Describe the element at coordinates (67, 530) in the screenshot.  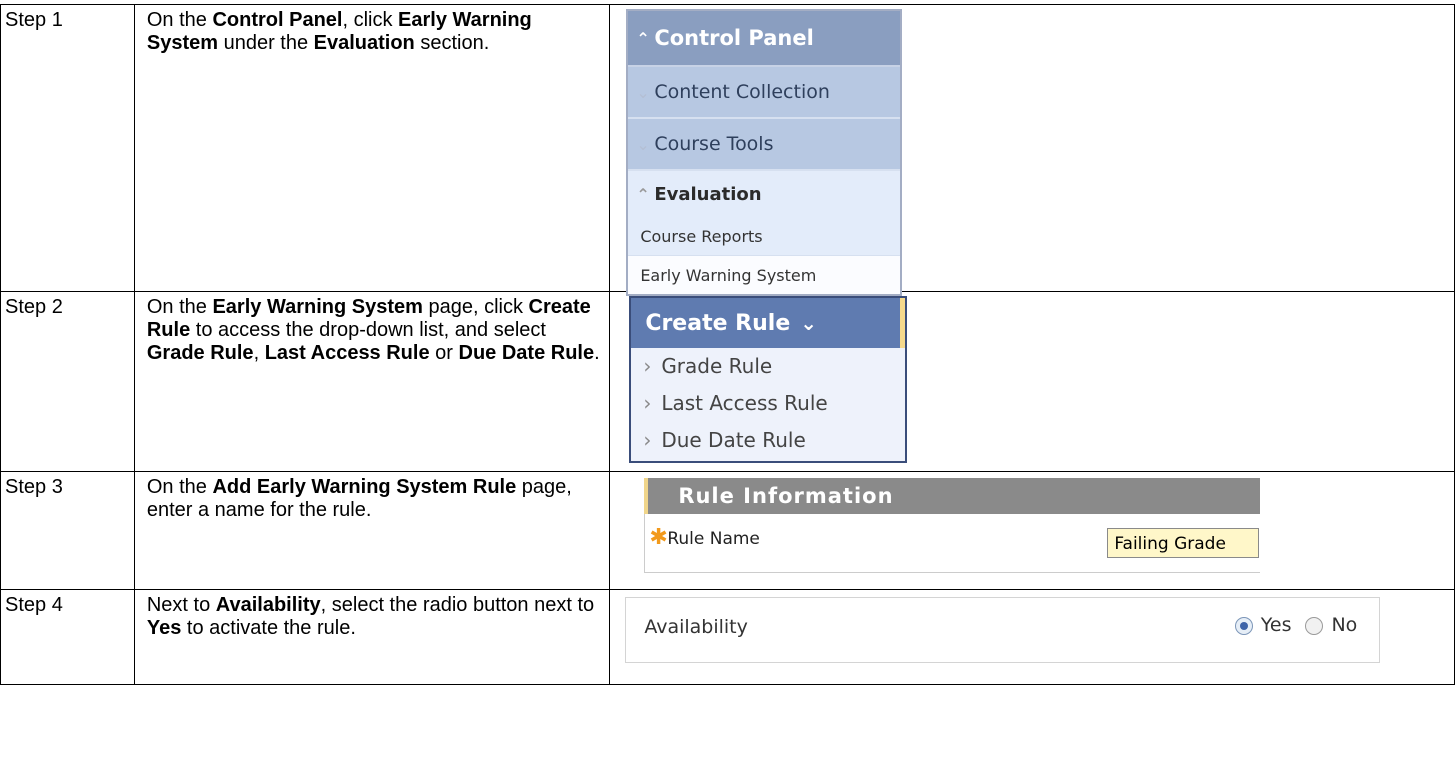
I see `step-cell: Step 3` at that location.